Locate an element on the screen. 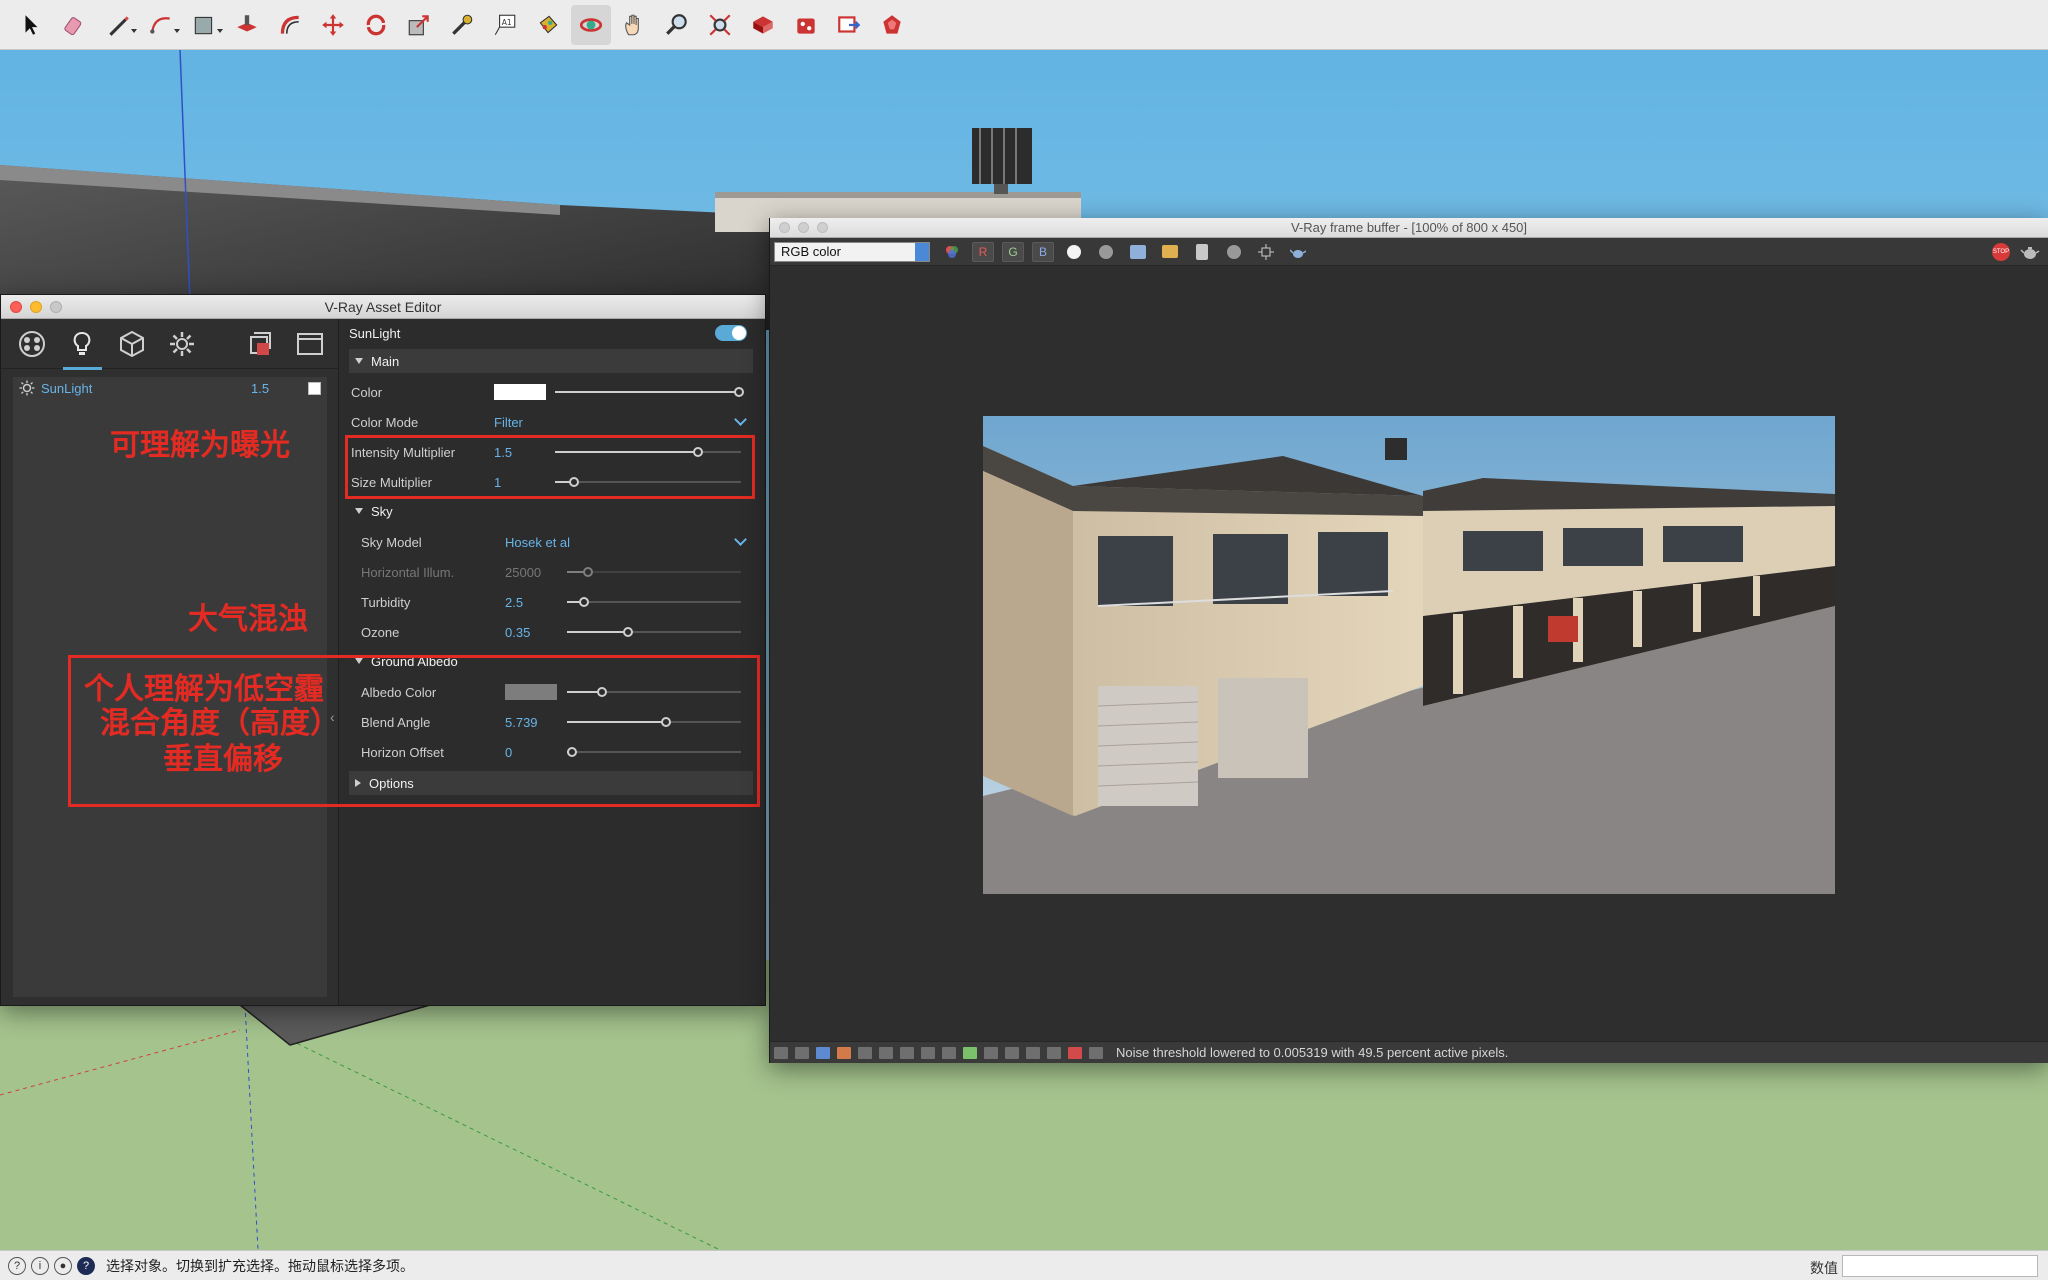 The width and height of the screenshot is (2048, 1280). sphere-icon is located at coordinates (1234, 251).